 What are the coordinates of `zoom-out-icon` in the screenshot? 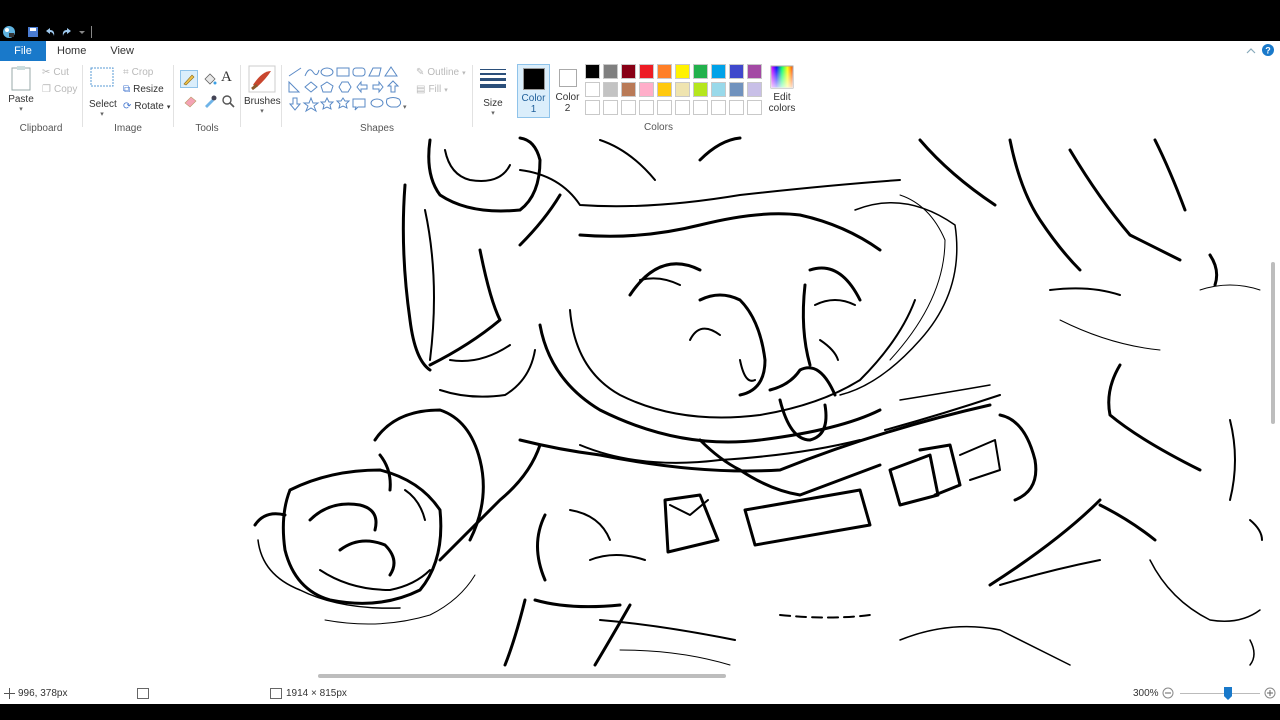 It's located at (1168, 694).